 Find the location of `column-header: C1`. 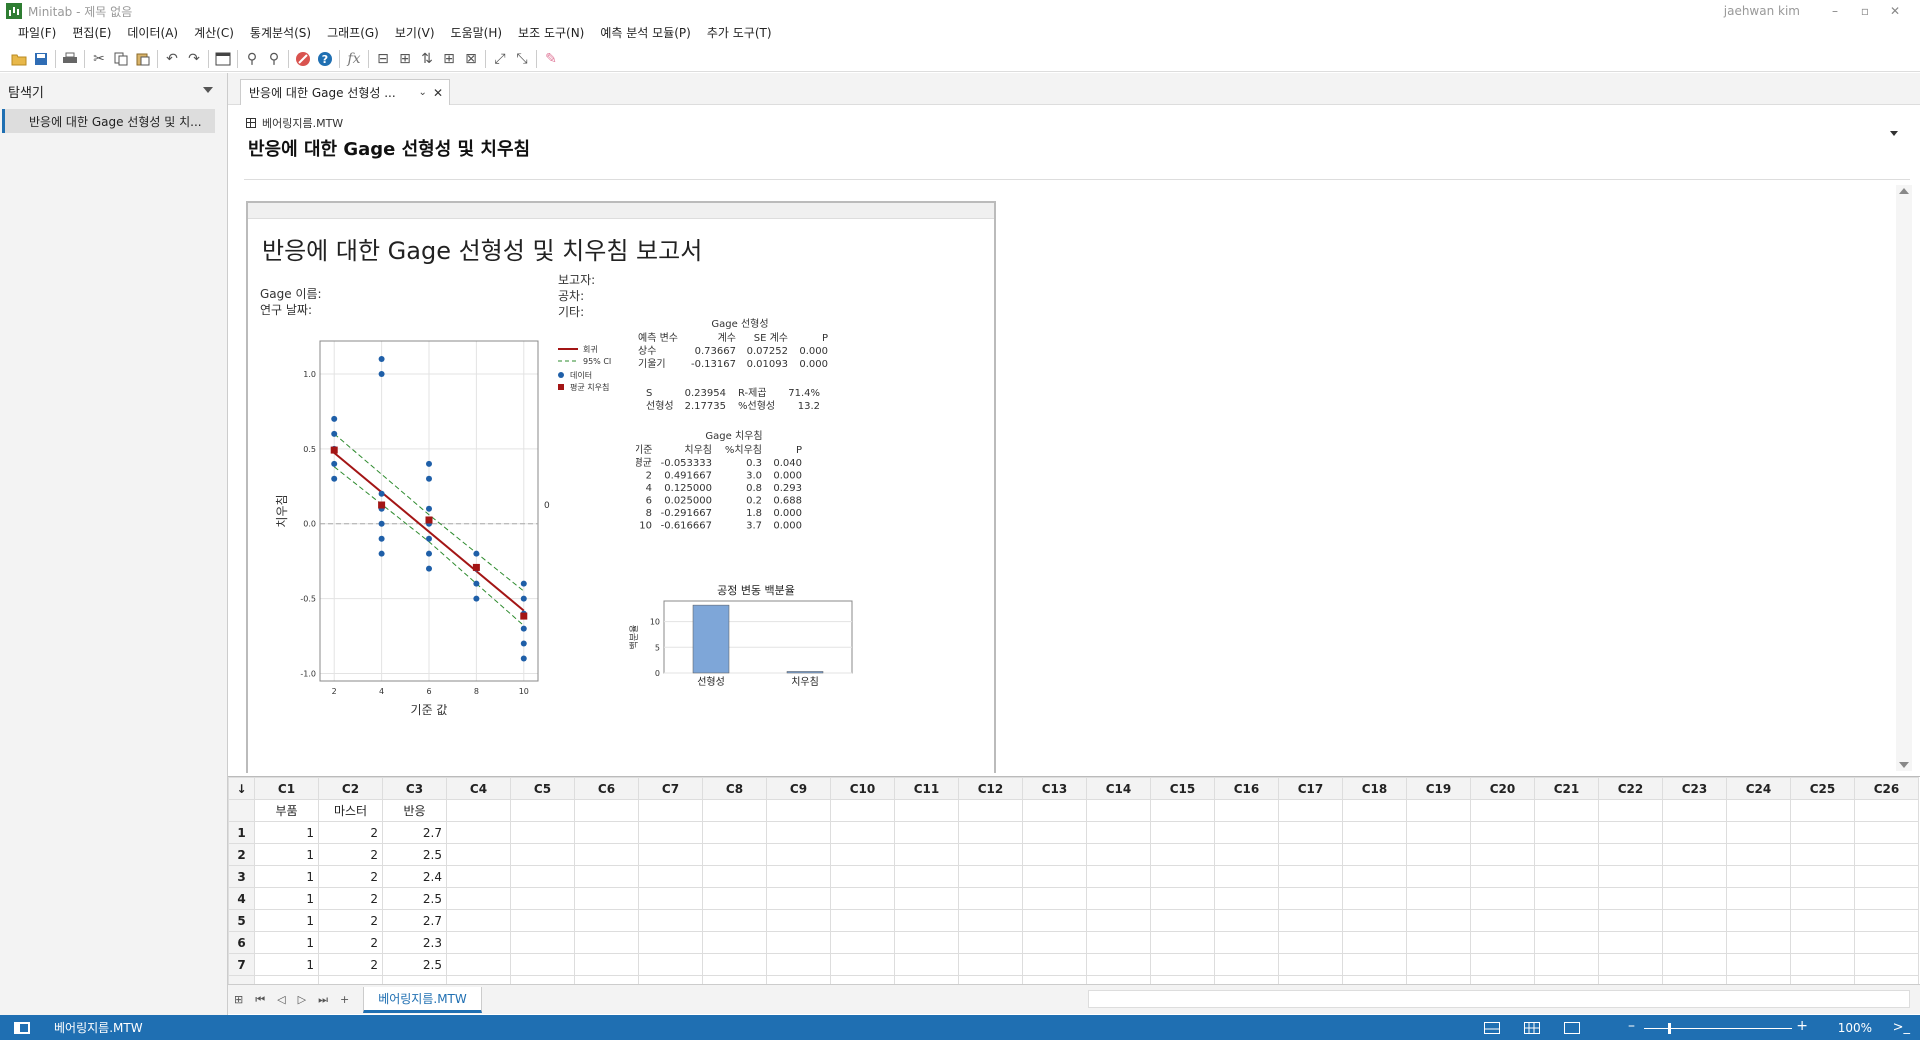

column-header: C1 is located at coordinates (286, 788).